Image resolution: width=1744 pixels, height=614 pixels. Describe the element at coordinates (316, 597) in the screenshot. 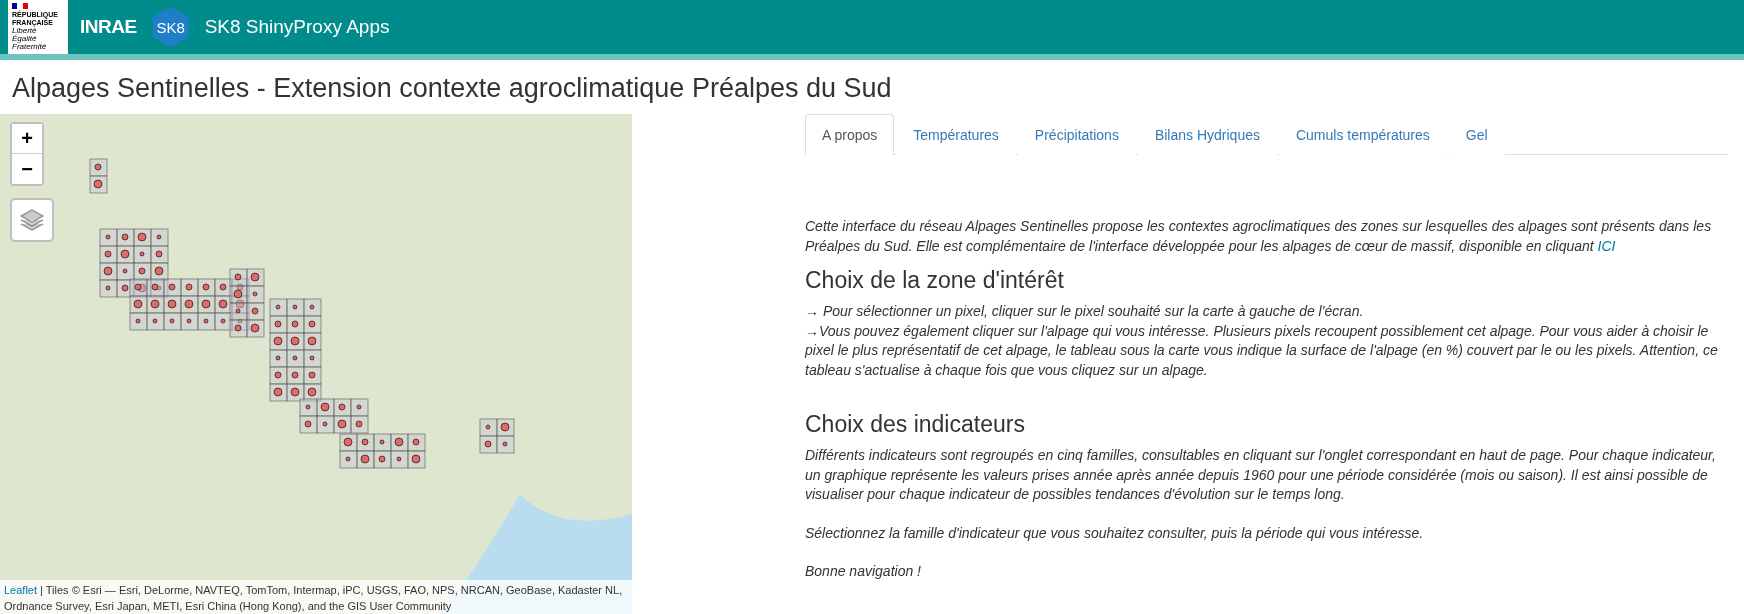

I see `map-attribution: Leaflet | Tiles © Esri — Esri, DeLorme, NAVTEQ, TomTom, Intermap, iPC, USGS, FAO, NPS, NRCAN, GeoBase, Kadaster NL, Ordnance Survey, Esri Japan, METI, Esri China (Hong Kong), and the GIS User Community` at that location.